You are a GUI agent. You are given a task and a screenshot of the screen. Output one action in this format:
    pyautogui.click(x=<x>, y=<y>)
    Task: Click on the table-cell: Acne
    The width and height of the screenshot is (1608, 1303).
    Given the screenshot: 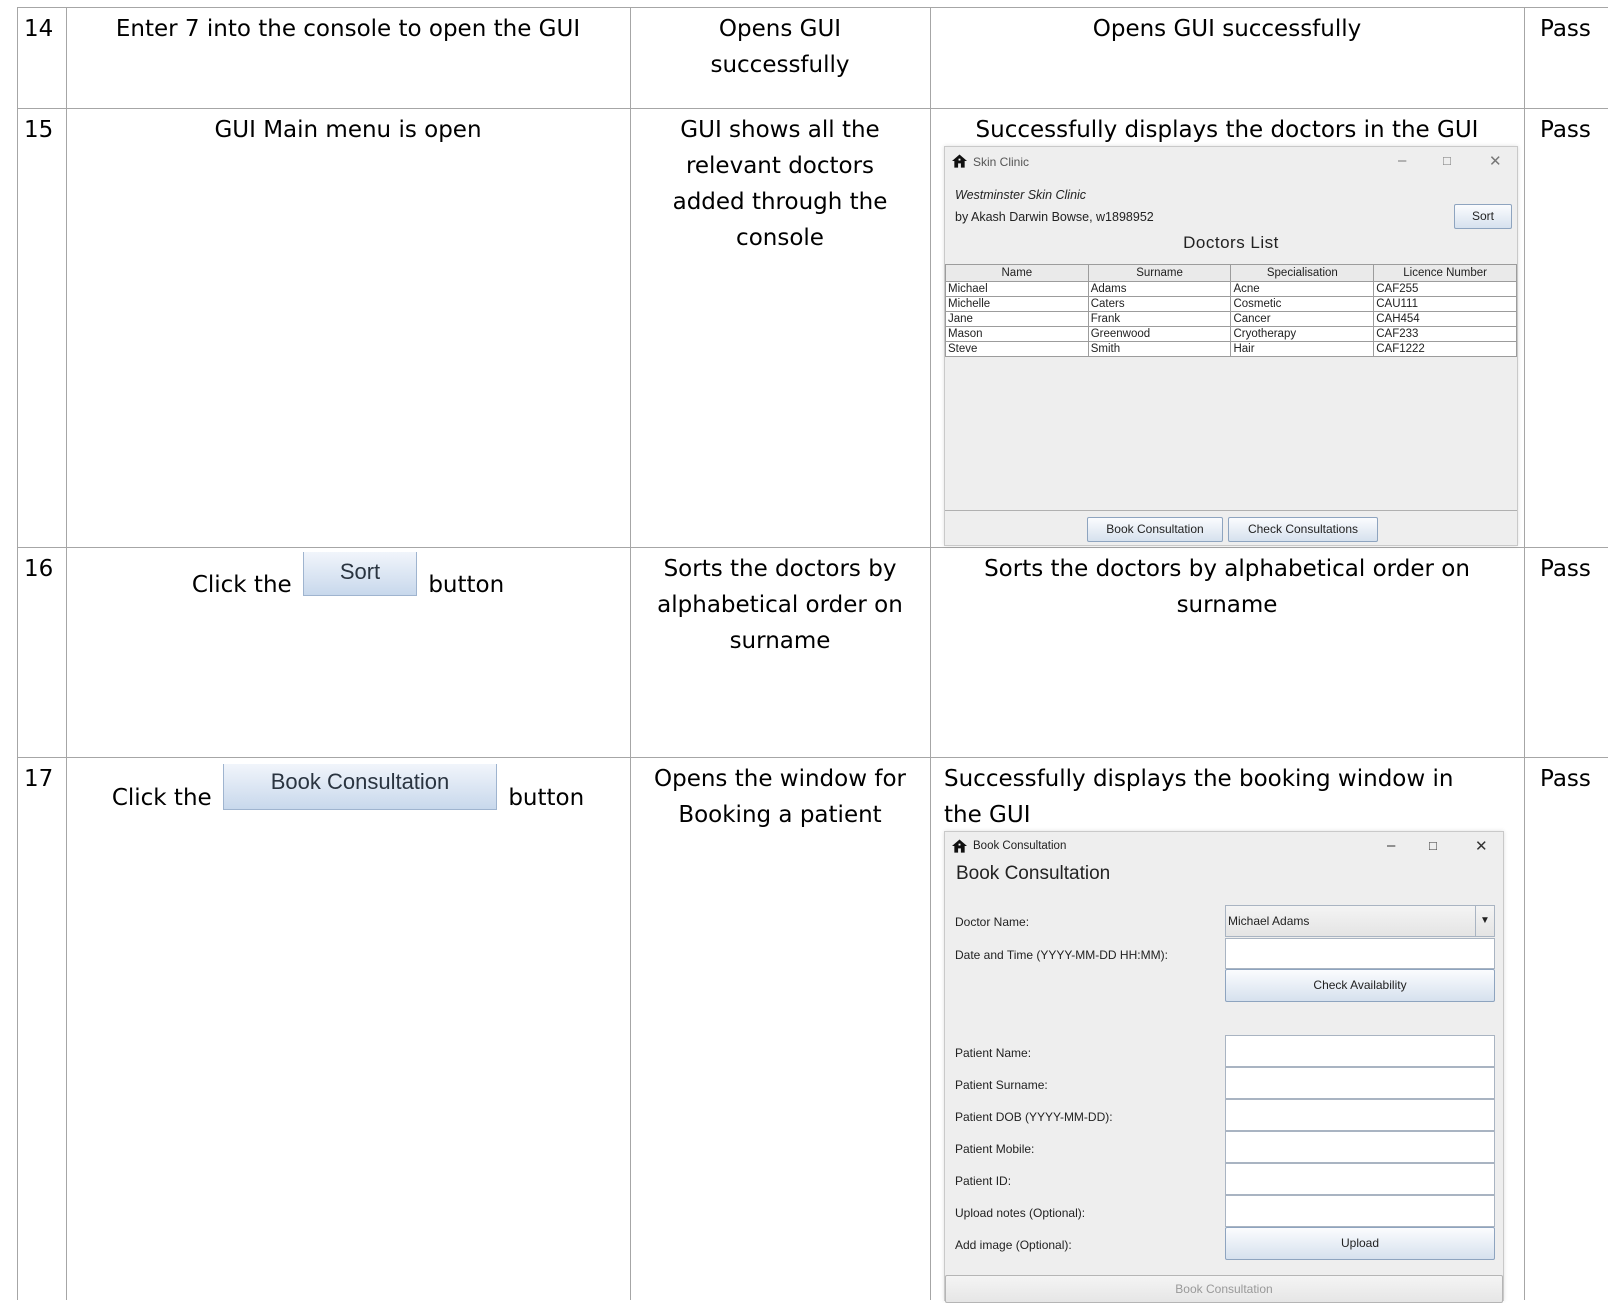 What is the action you would take?
    pyautogui.click(x=1302, y=289)
    